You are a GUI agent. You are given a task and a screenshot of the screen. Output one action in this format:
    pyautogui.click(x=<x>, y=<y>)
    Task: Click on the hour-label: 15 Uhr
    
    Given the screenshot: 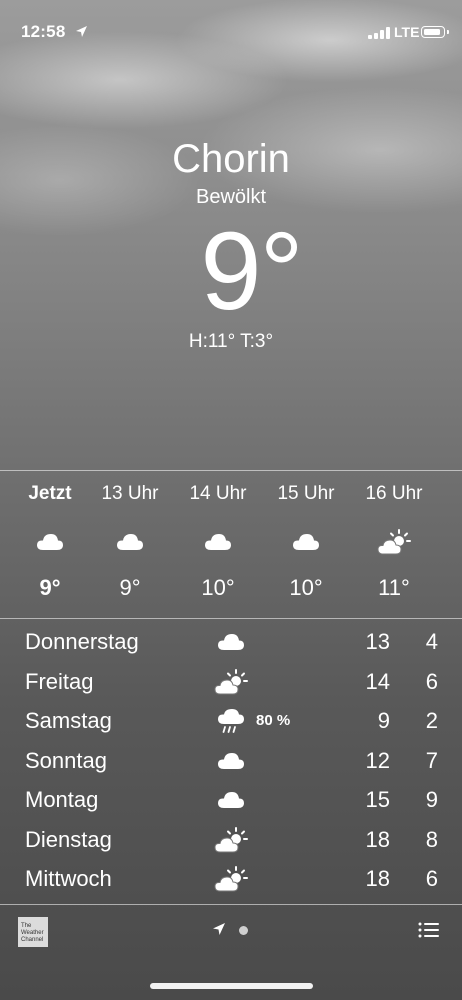 What is the action you would take?
    pyautogui.click(x=306, y=493)
    